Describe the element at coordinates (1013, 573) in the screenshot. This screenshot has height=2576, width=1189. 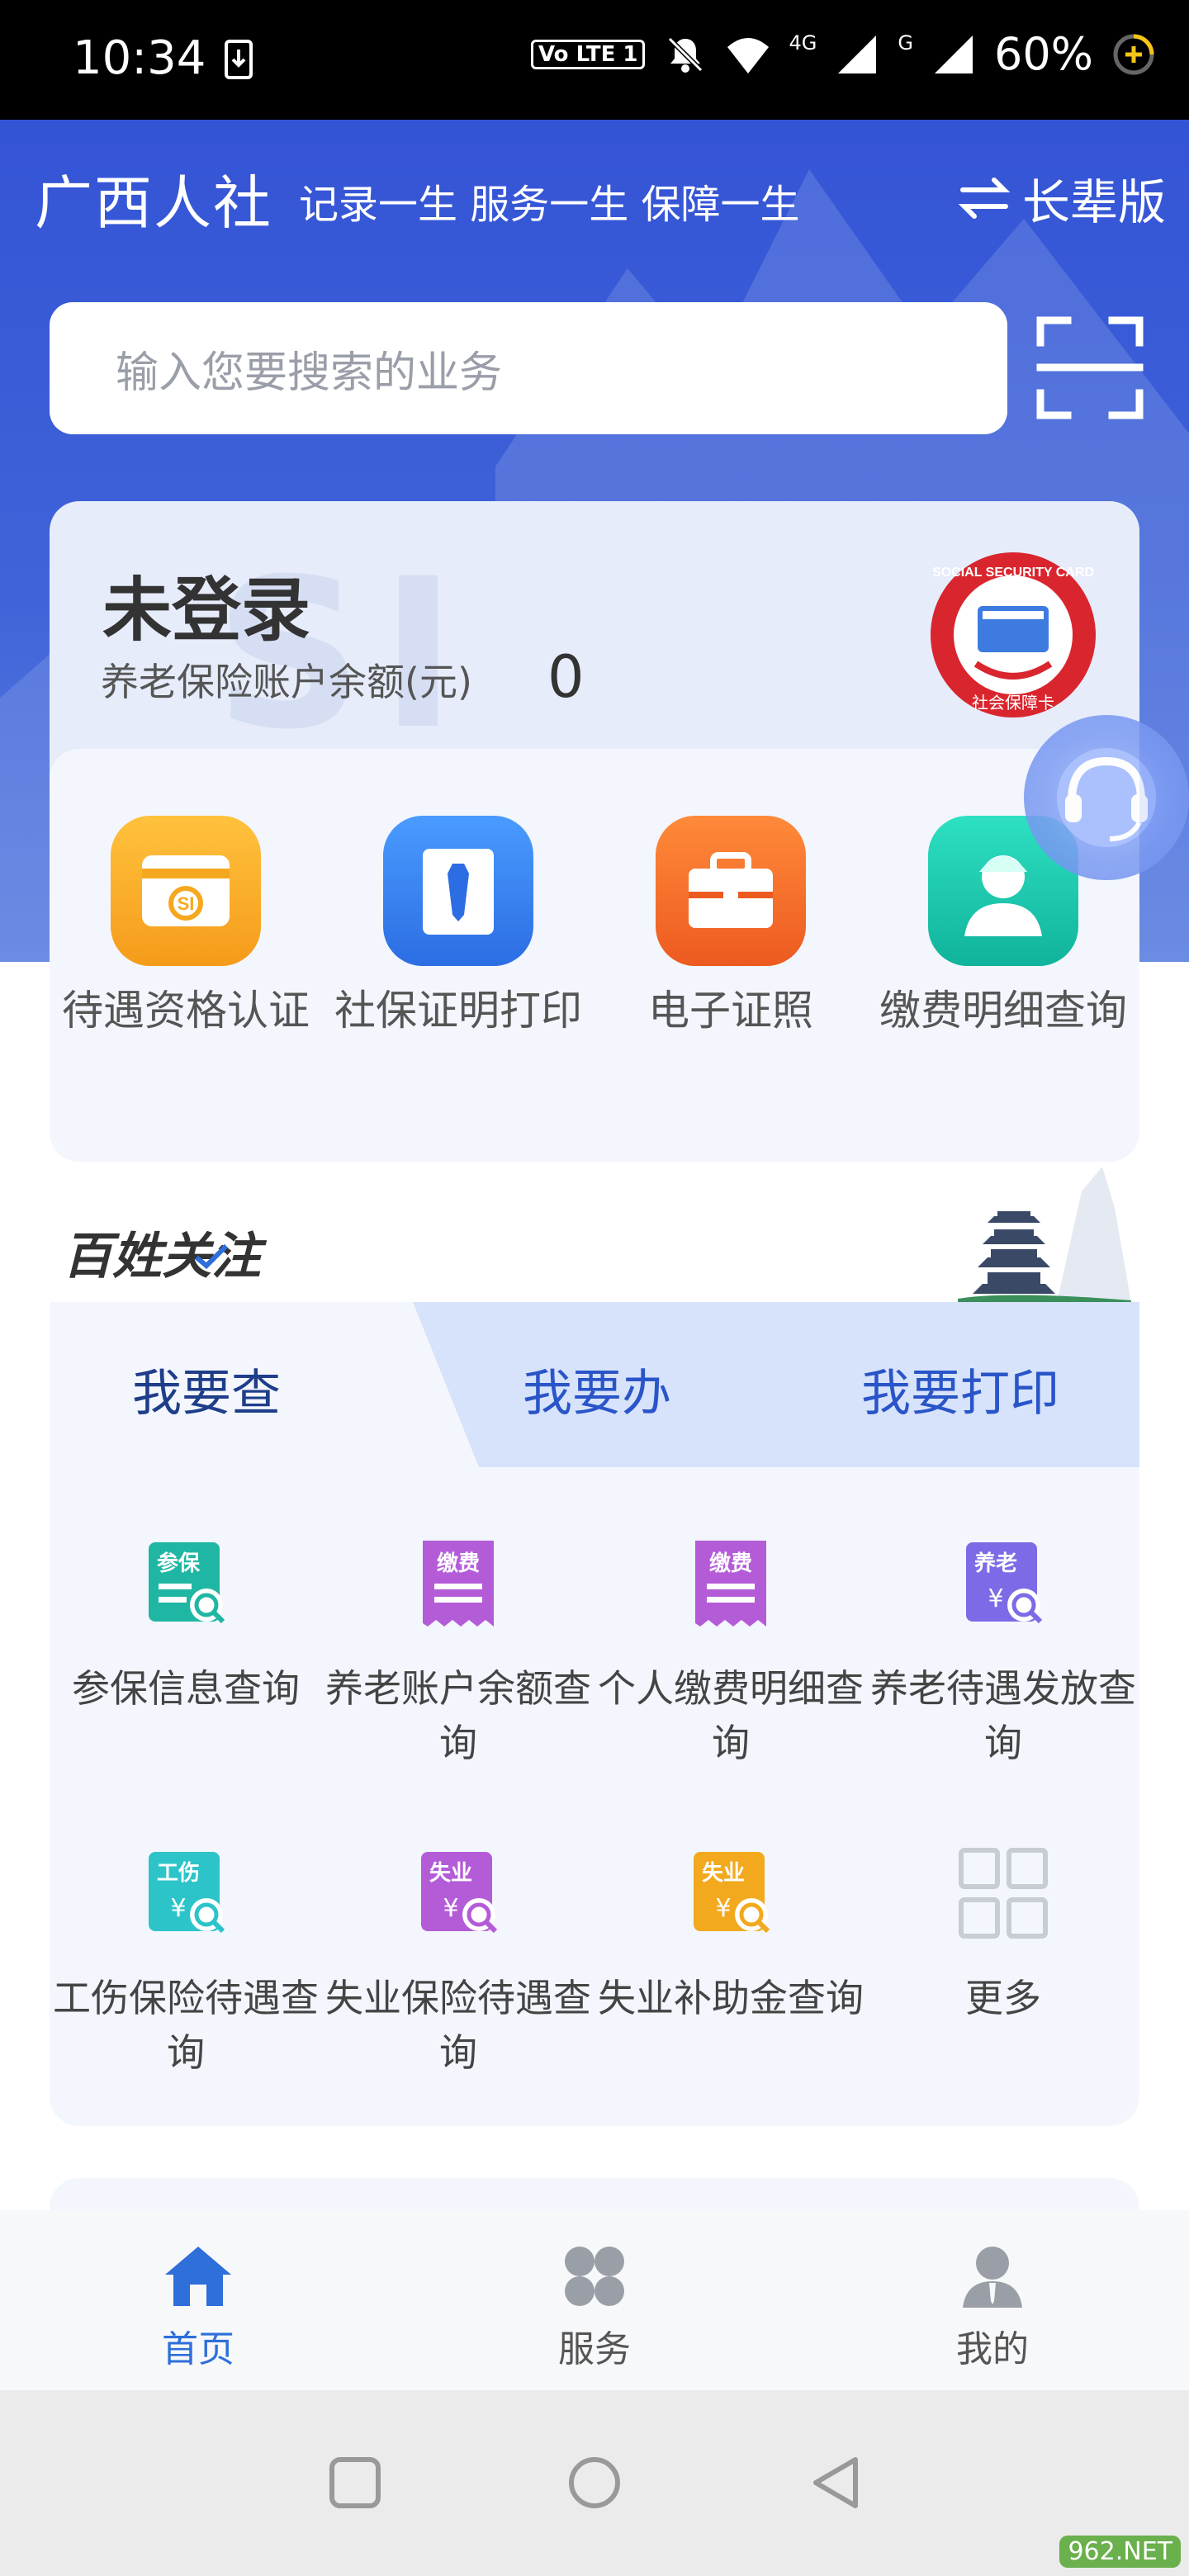
I see `svg-text: SOCIAL SECURITY CARD` at that location.